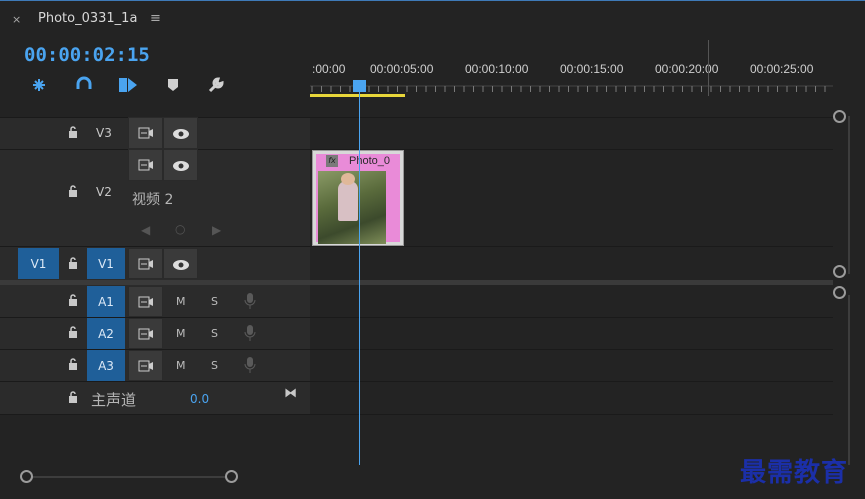 The image size is (865, 499). I want to click on close-icon: ×, so click(16, 19).